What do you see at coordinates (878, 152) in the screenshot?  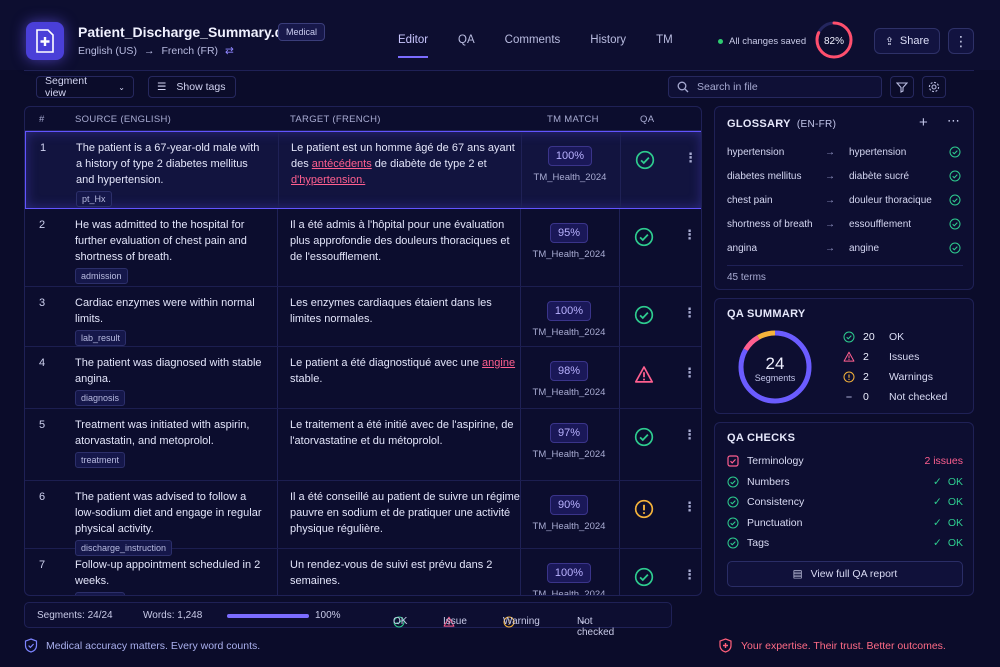 I see `glossary-target-term: hypertension` at bounding box center [878, 152].